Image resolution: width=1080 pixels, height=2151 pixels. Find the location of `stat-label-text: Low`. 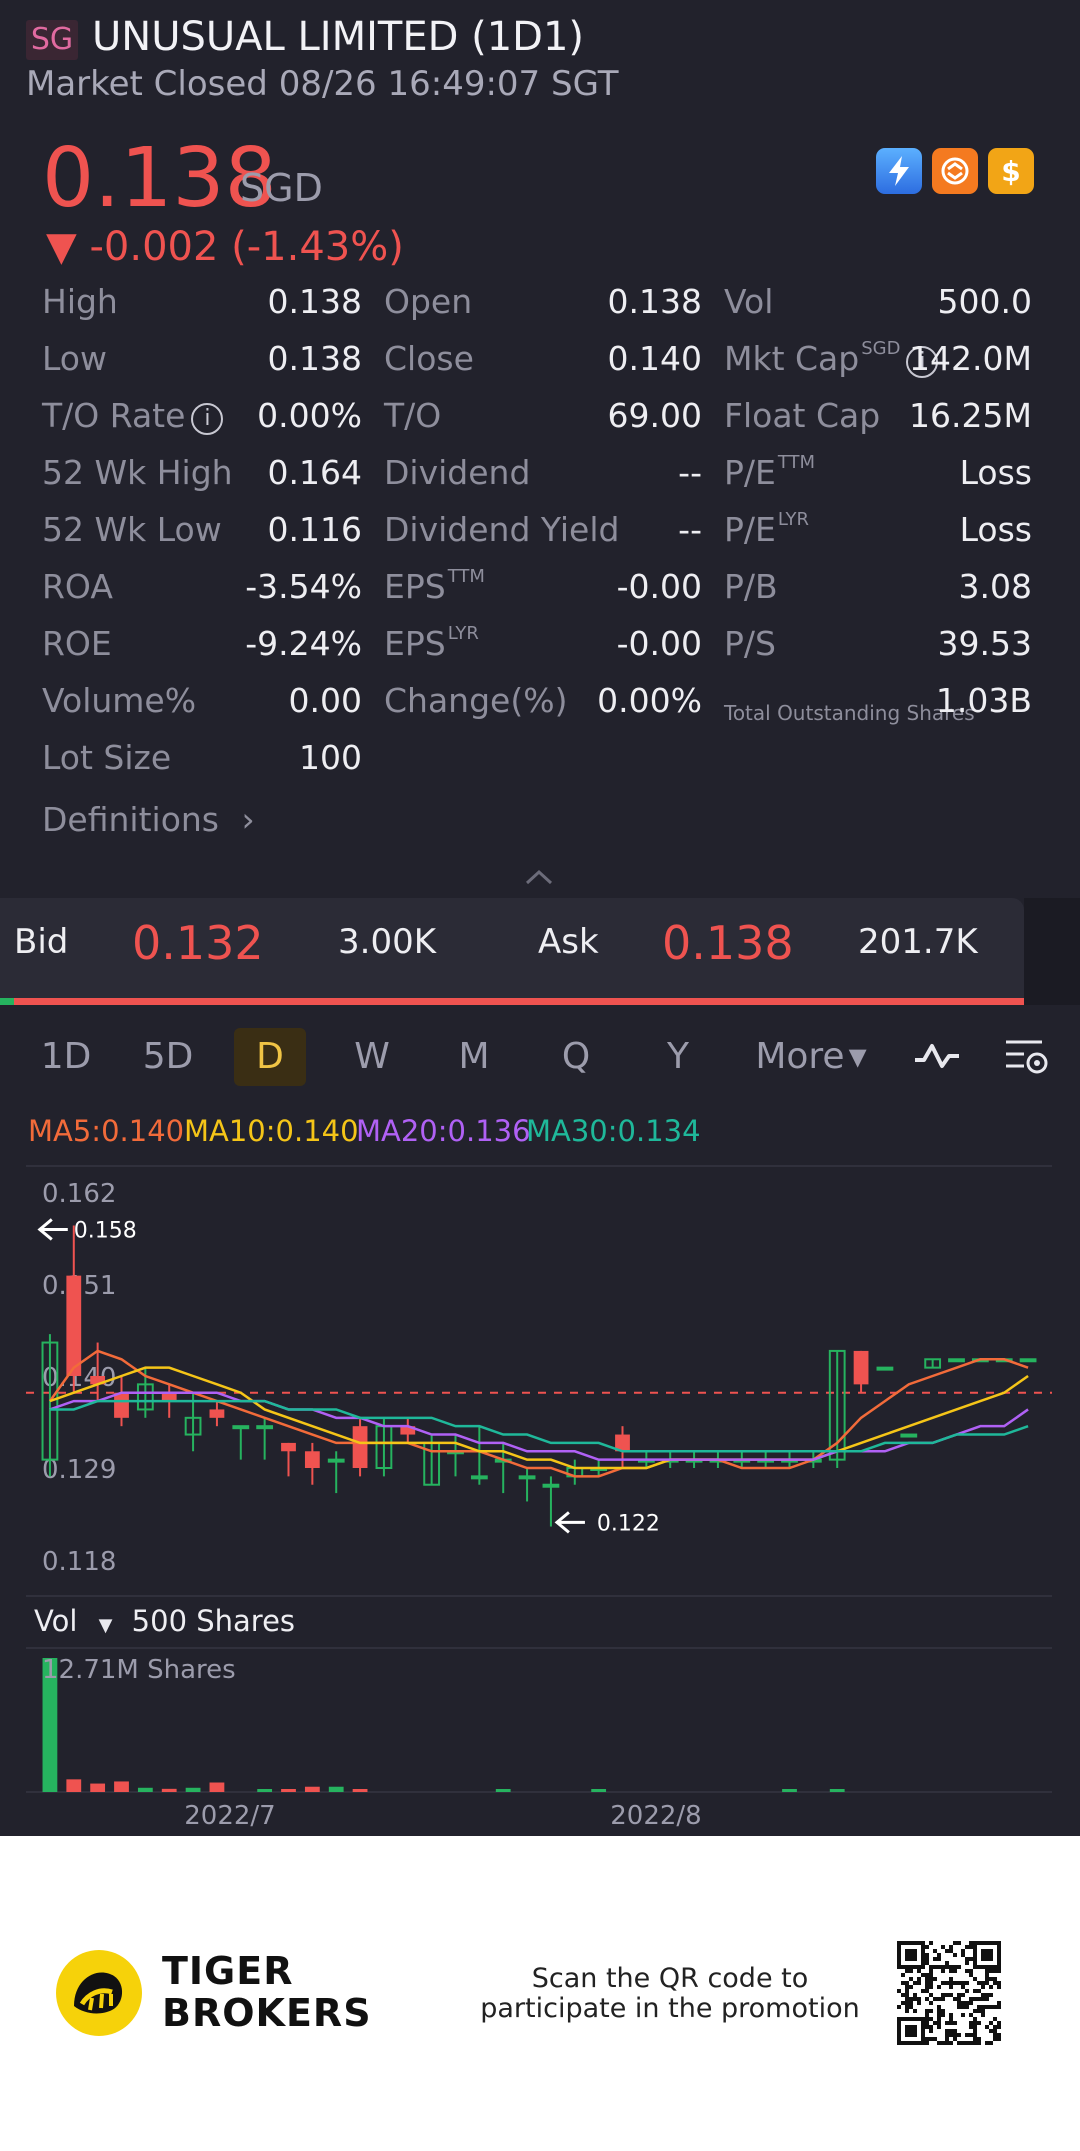

stat-label-text: Low is located at coordinates (74, 358).